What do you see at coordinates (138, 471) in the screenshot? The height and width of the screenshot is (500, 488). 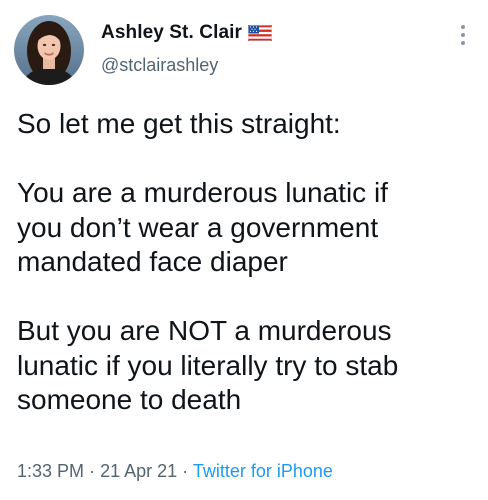 I see `tweet-date: 21 Apr 21` at bounding box center [138, 471].